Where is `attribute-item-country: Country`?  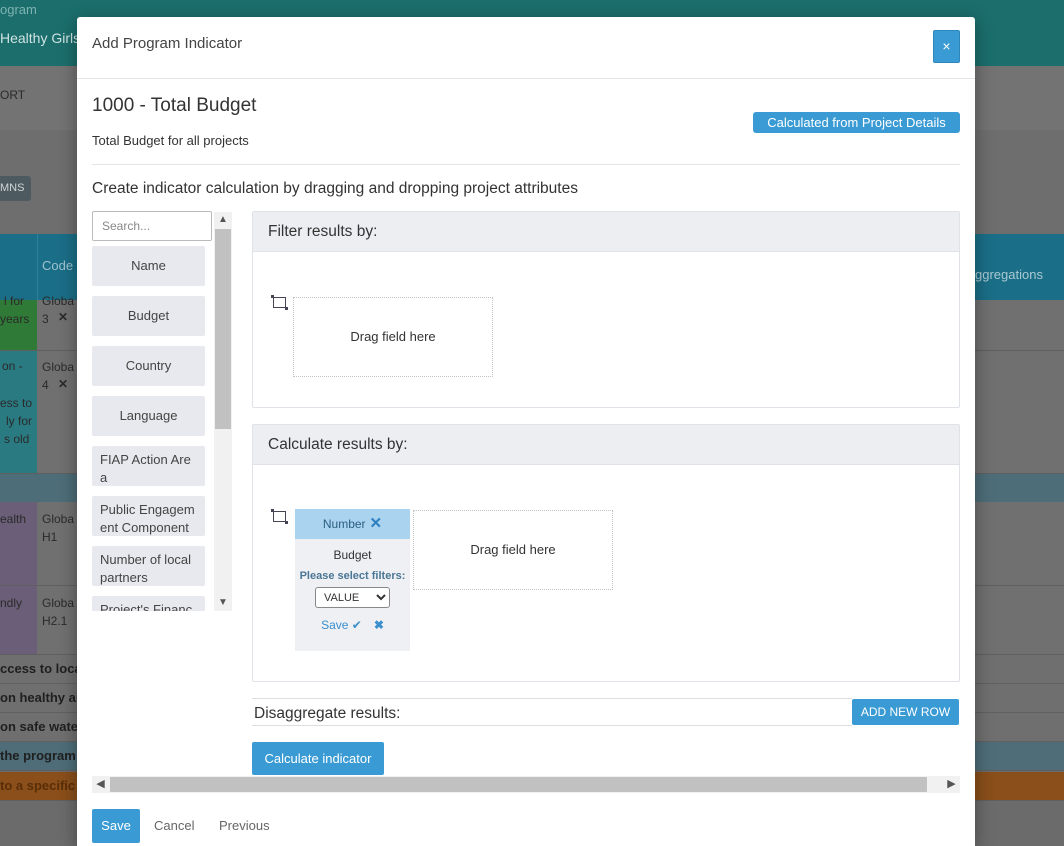
attribute-item-country: Country is located at coordinates (148, 366).